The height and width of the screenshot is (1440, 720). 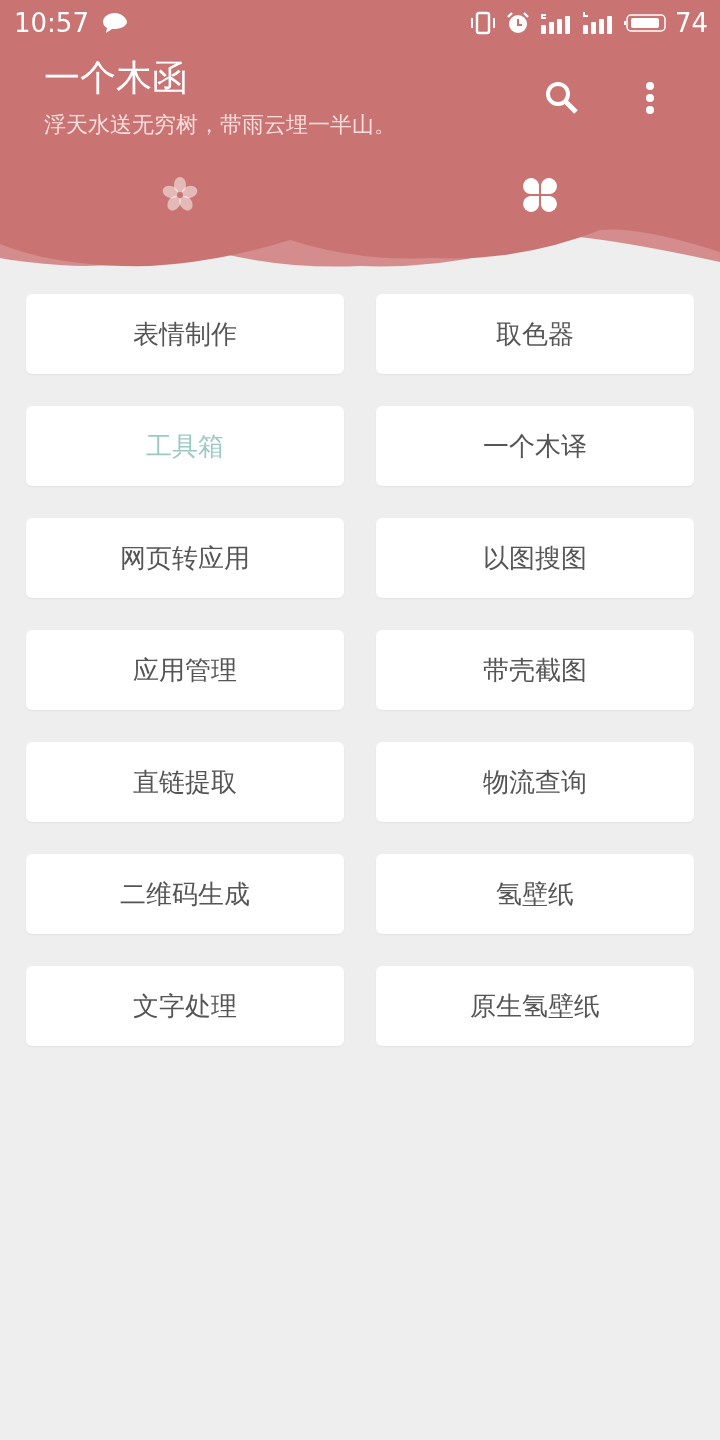 What do you see at coordinates (535, 558) in the screenshot?
I see `tool-button: 以图搜图` at bounding box center [535, 558].